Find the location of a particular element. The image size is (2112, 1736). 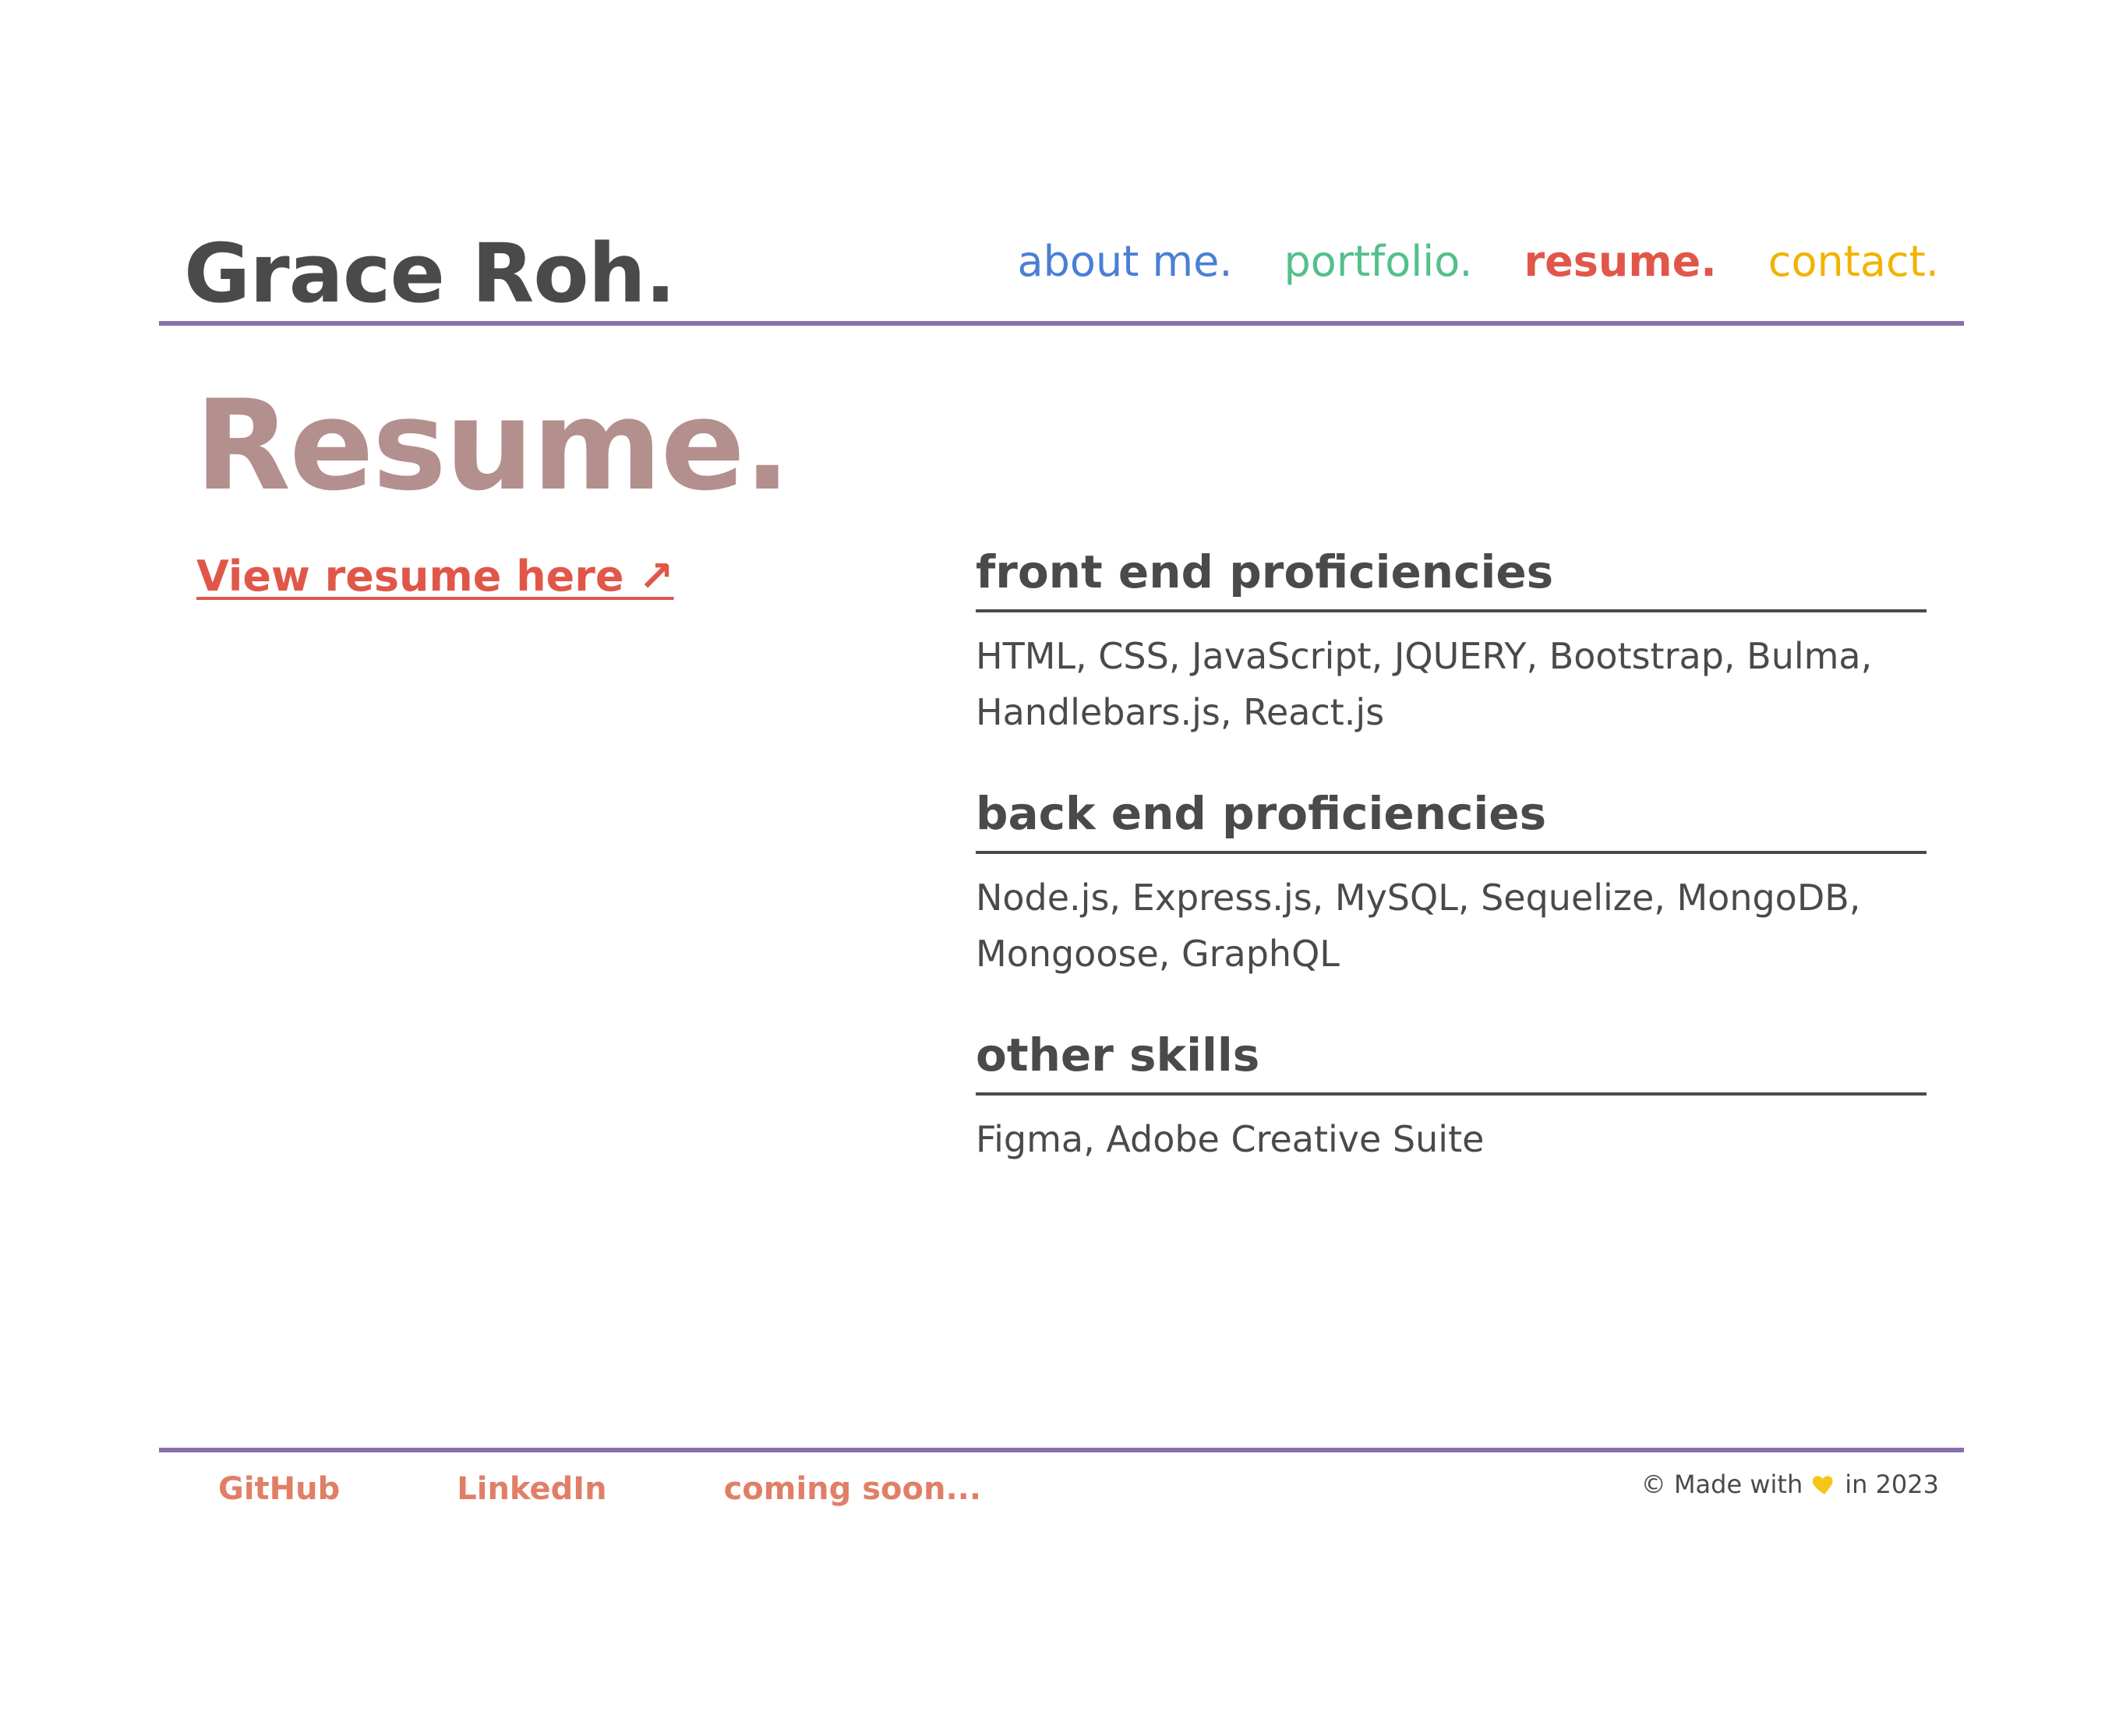

skill-section-title: front end proficiencies is located at coordinates (1451, 578).